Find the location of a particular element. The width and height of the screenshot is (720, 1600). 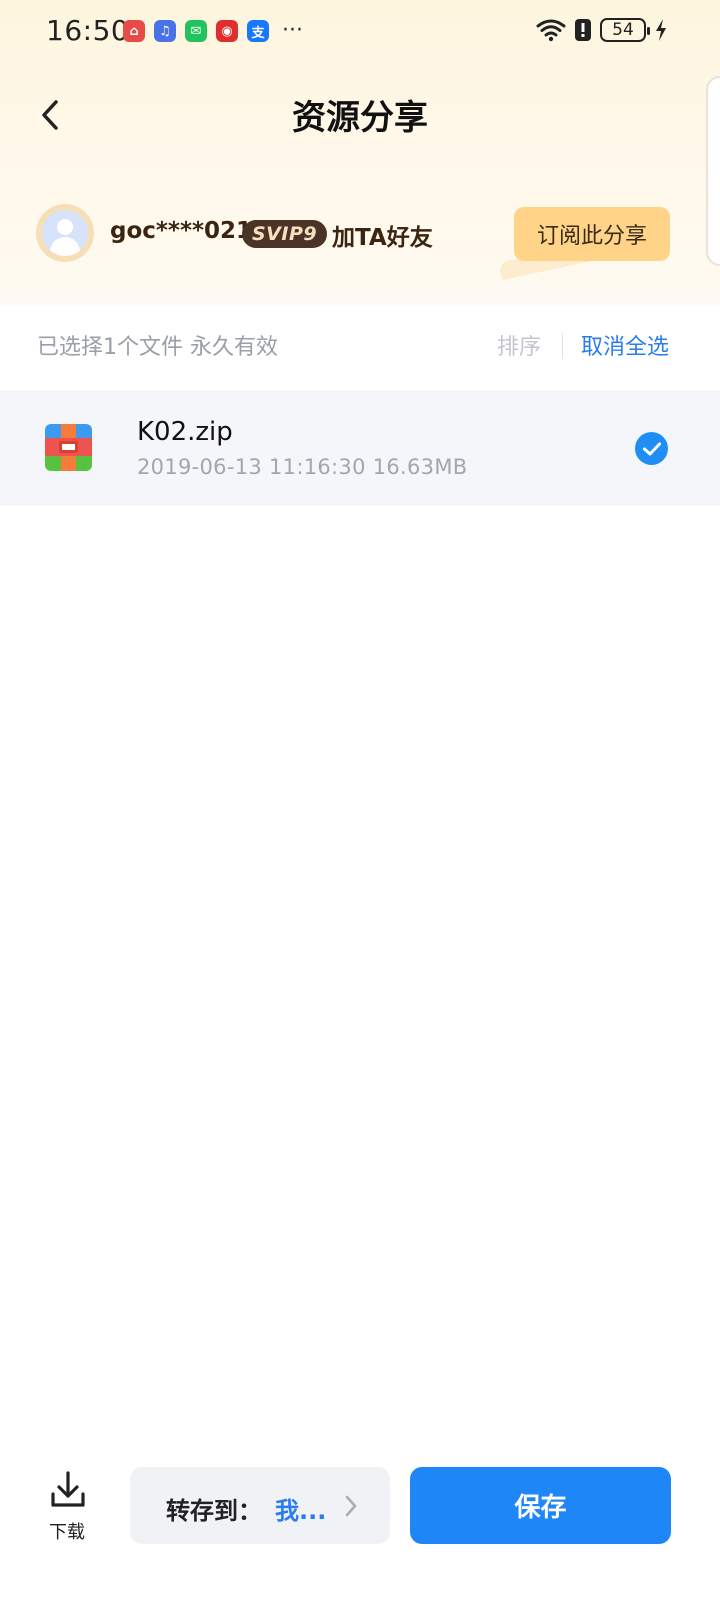

default-avatar-icon is located at coordinates (65, 233).